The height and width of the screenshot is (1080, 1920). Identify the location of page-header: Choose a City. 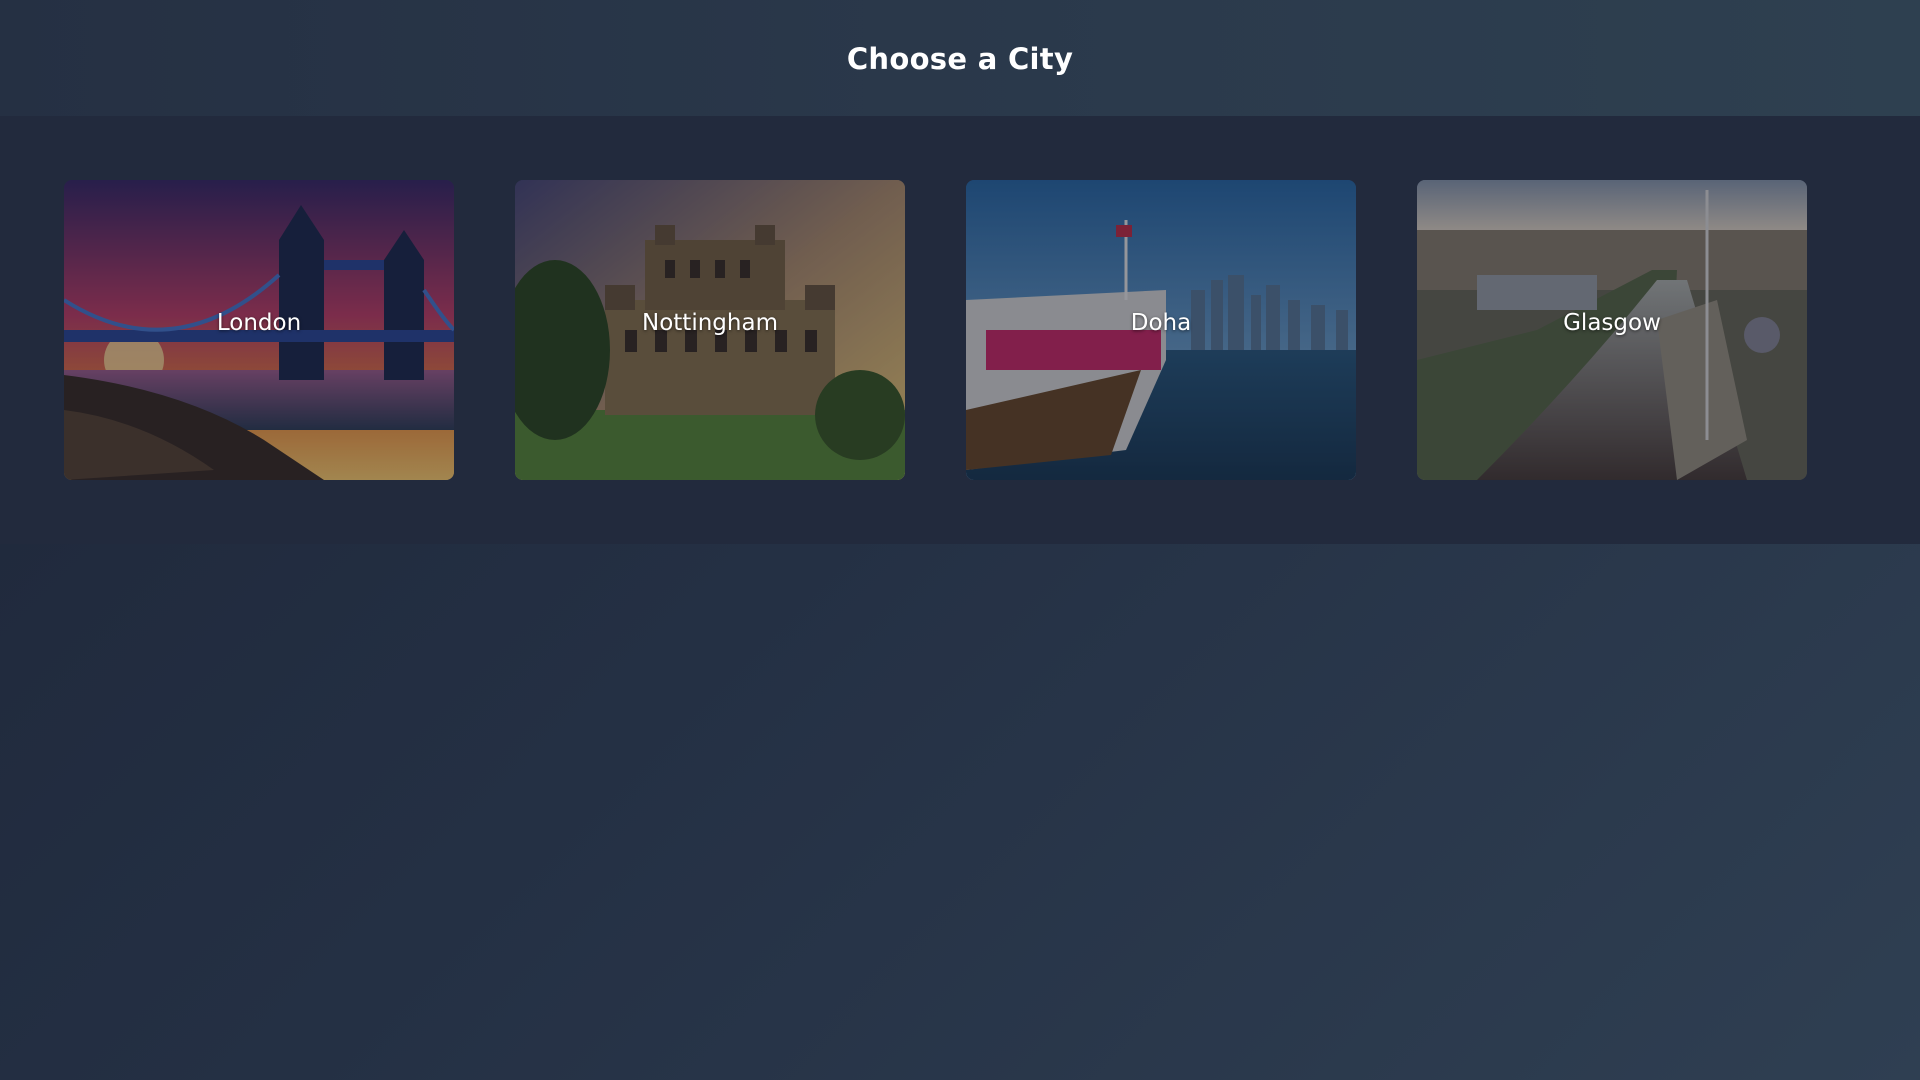
(960, 58).